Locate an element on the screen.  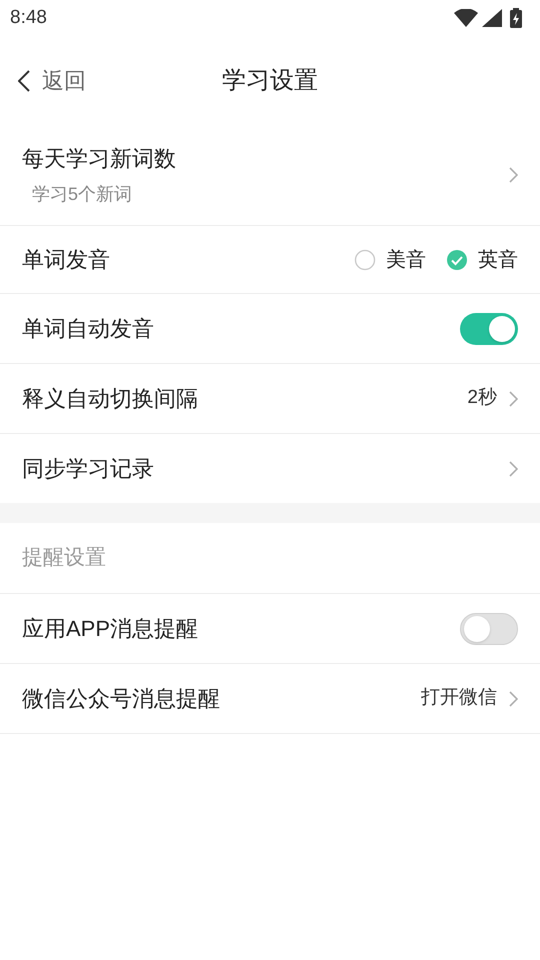
row-value: 2秒 is located at coordinates (482, 398).